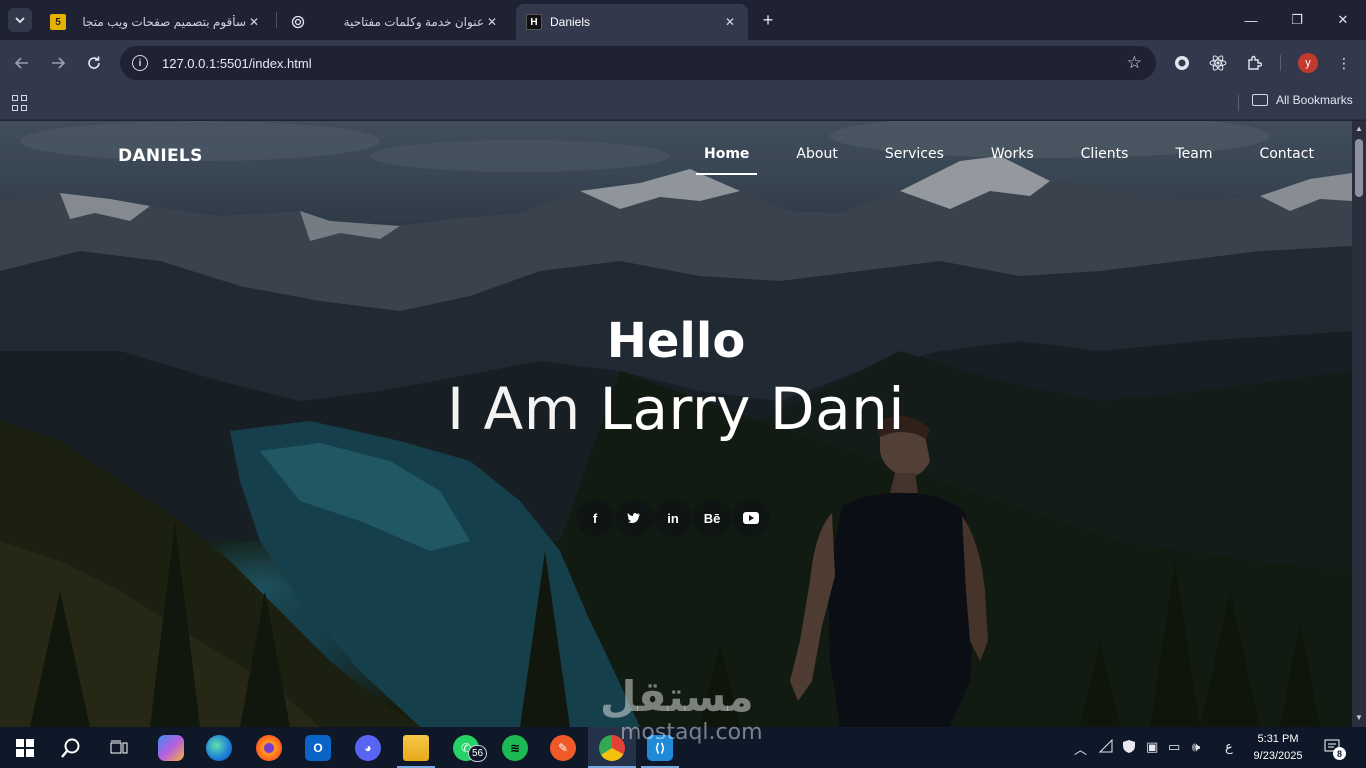 The width and height of the screenshot is (1366, 768). What do you see at coordinates (1229, 747) in the screenshot?
I see `language-indicator: ع` at bounding box center [1229, 747].